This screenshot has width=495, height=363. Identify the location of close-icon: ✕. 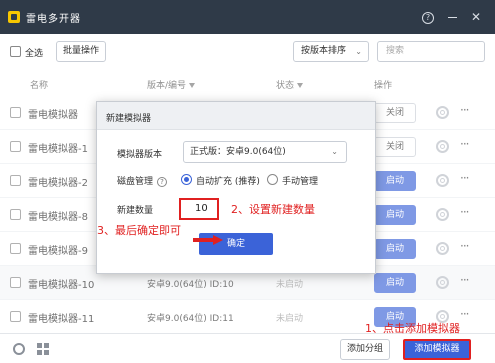
(476, 17).